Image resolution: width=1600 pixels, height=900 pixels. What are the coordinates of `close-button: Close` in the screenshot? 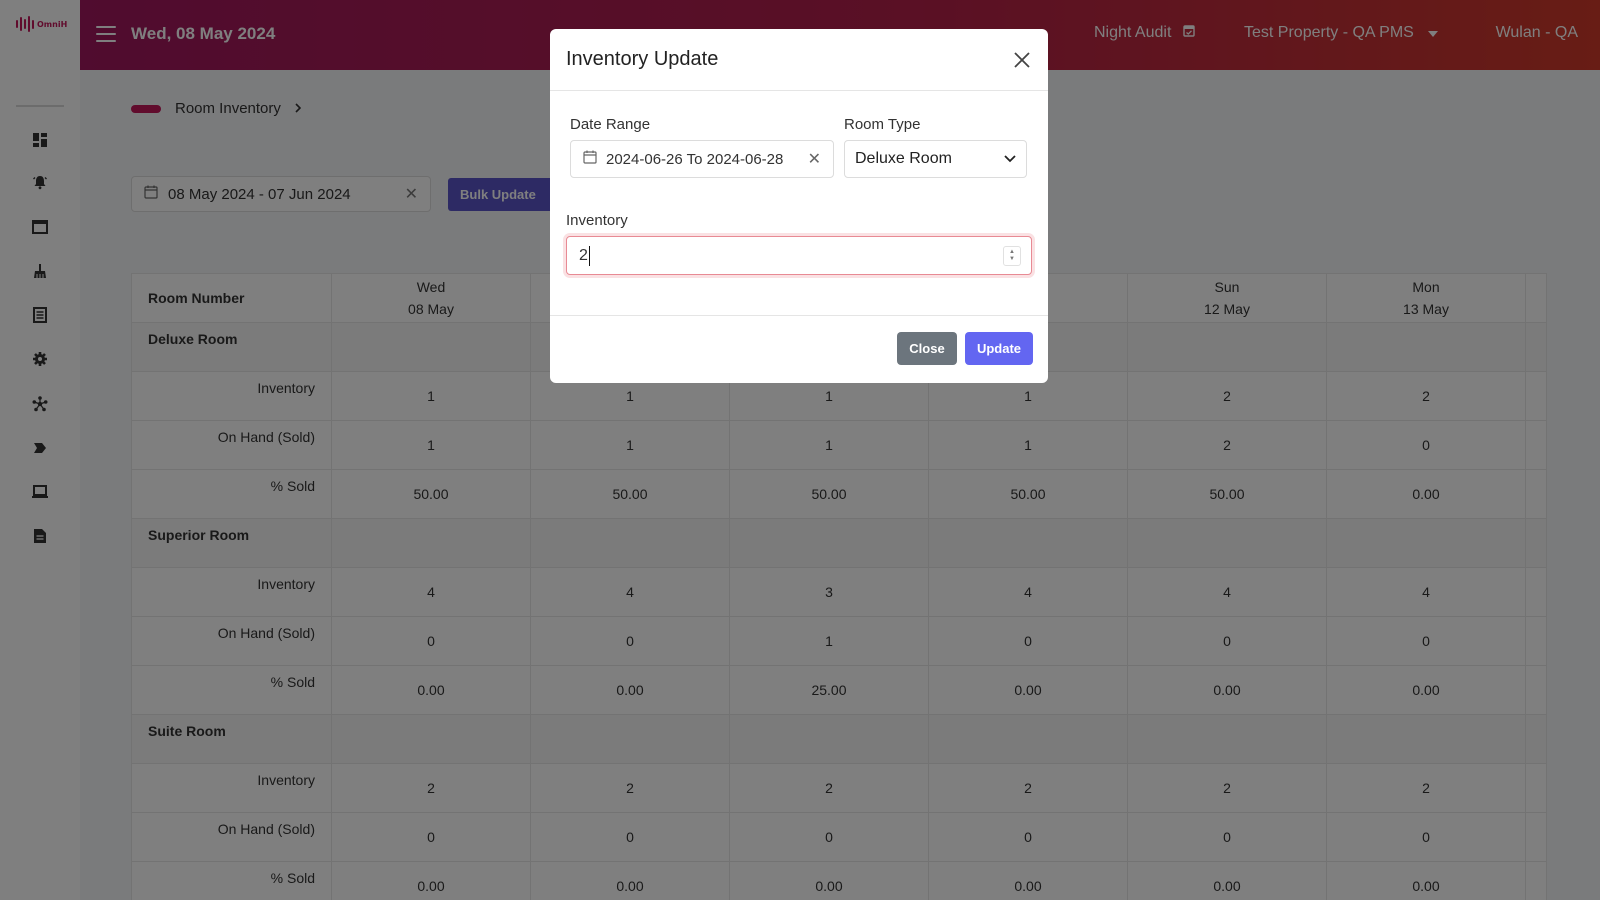 It's located at (927, 348).